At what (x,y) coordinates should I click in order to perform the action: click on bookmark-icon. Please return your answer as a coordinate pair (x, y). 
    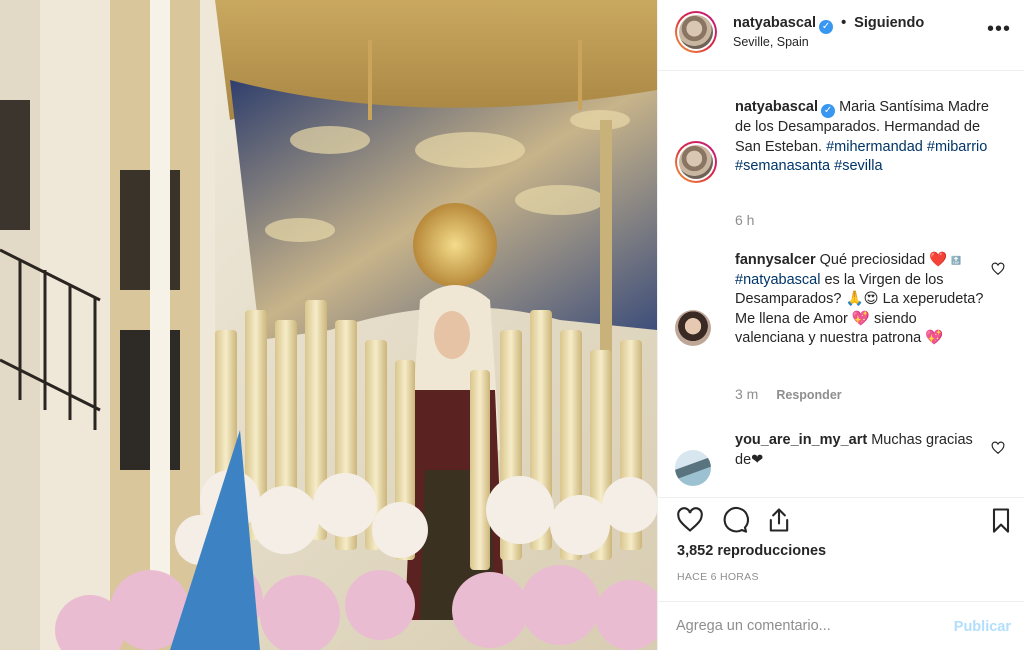
    Looking at the image, I should click on (1001, 520).